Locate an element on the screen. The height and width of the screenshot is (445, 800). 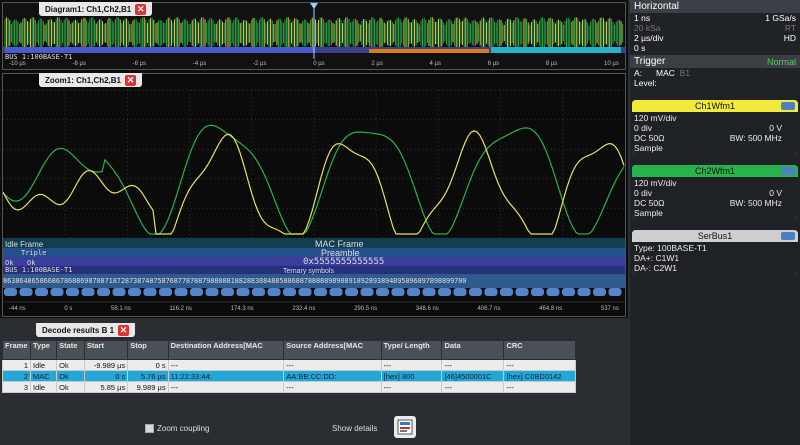
horizontal-settings: 1 ns 1 GSa/s 20 kSa RT 2 µs/div HD 0 s is located at coordinates (715, 33).